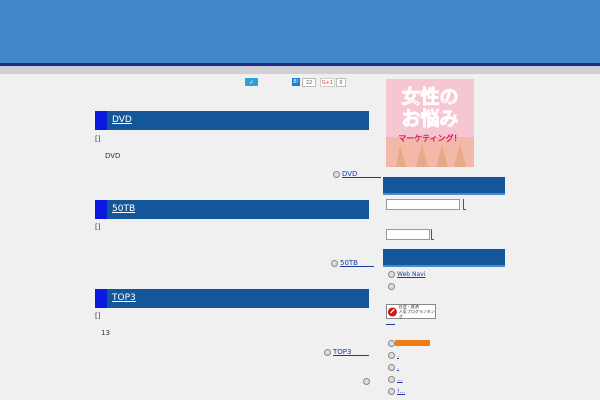 This screenshot has width=600, height=400. I want to click on entry-body: 13, so click(105, 333).